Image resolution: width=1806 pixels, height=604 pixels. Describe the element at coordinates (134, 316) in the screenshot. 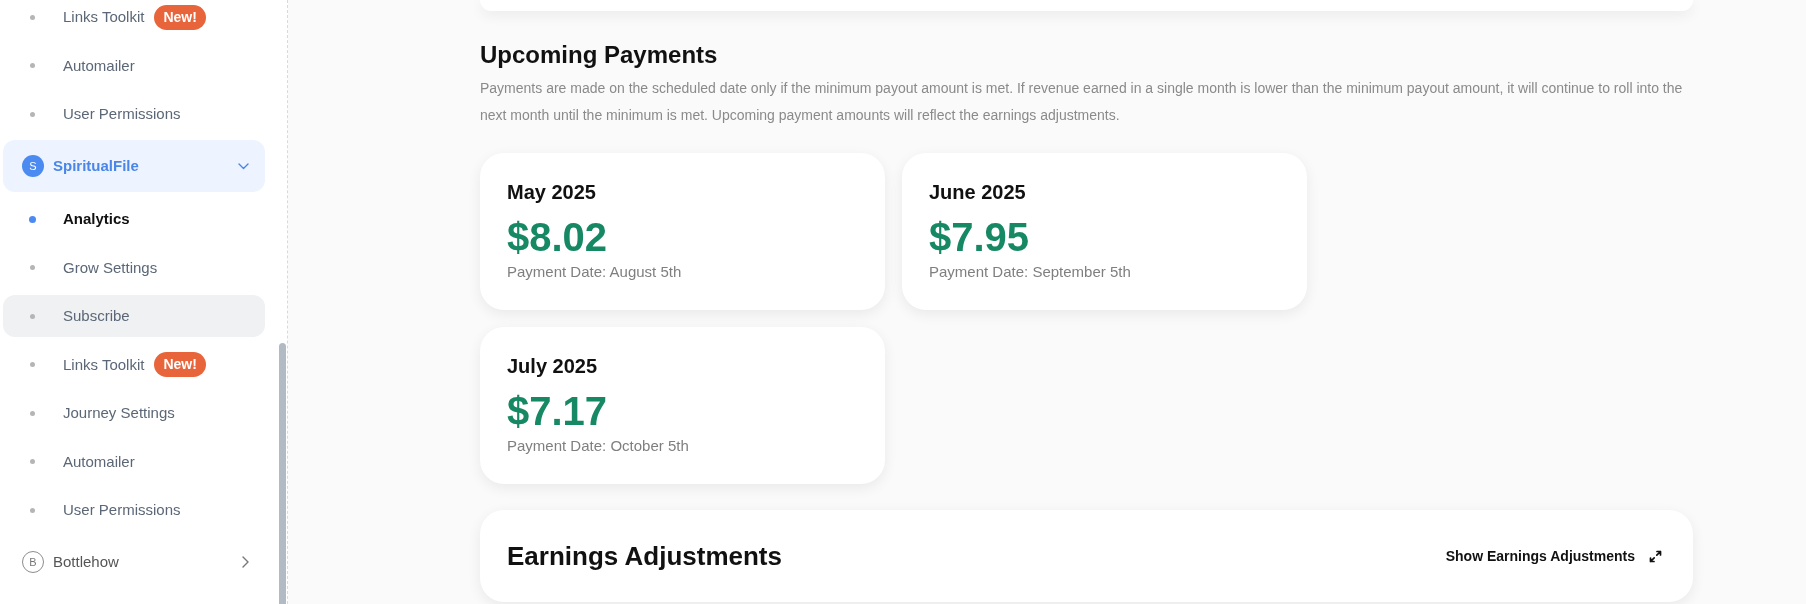

I see `sidebar-item: Subscribe` at that location.